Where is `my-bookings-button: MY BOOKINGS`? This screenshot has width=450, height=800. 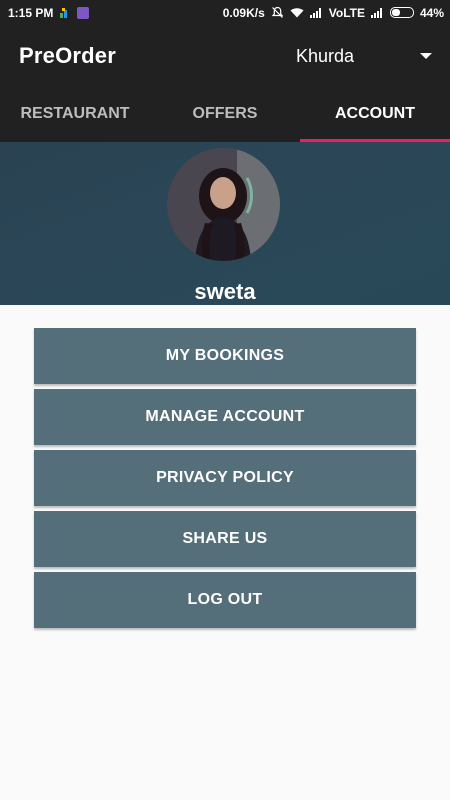 my-bookings-button: MY BOOKINGS is located at coordinates (225, 356).